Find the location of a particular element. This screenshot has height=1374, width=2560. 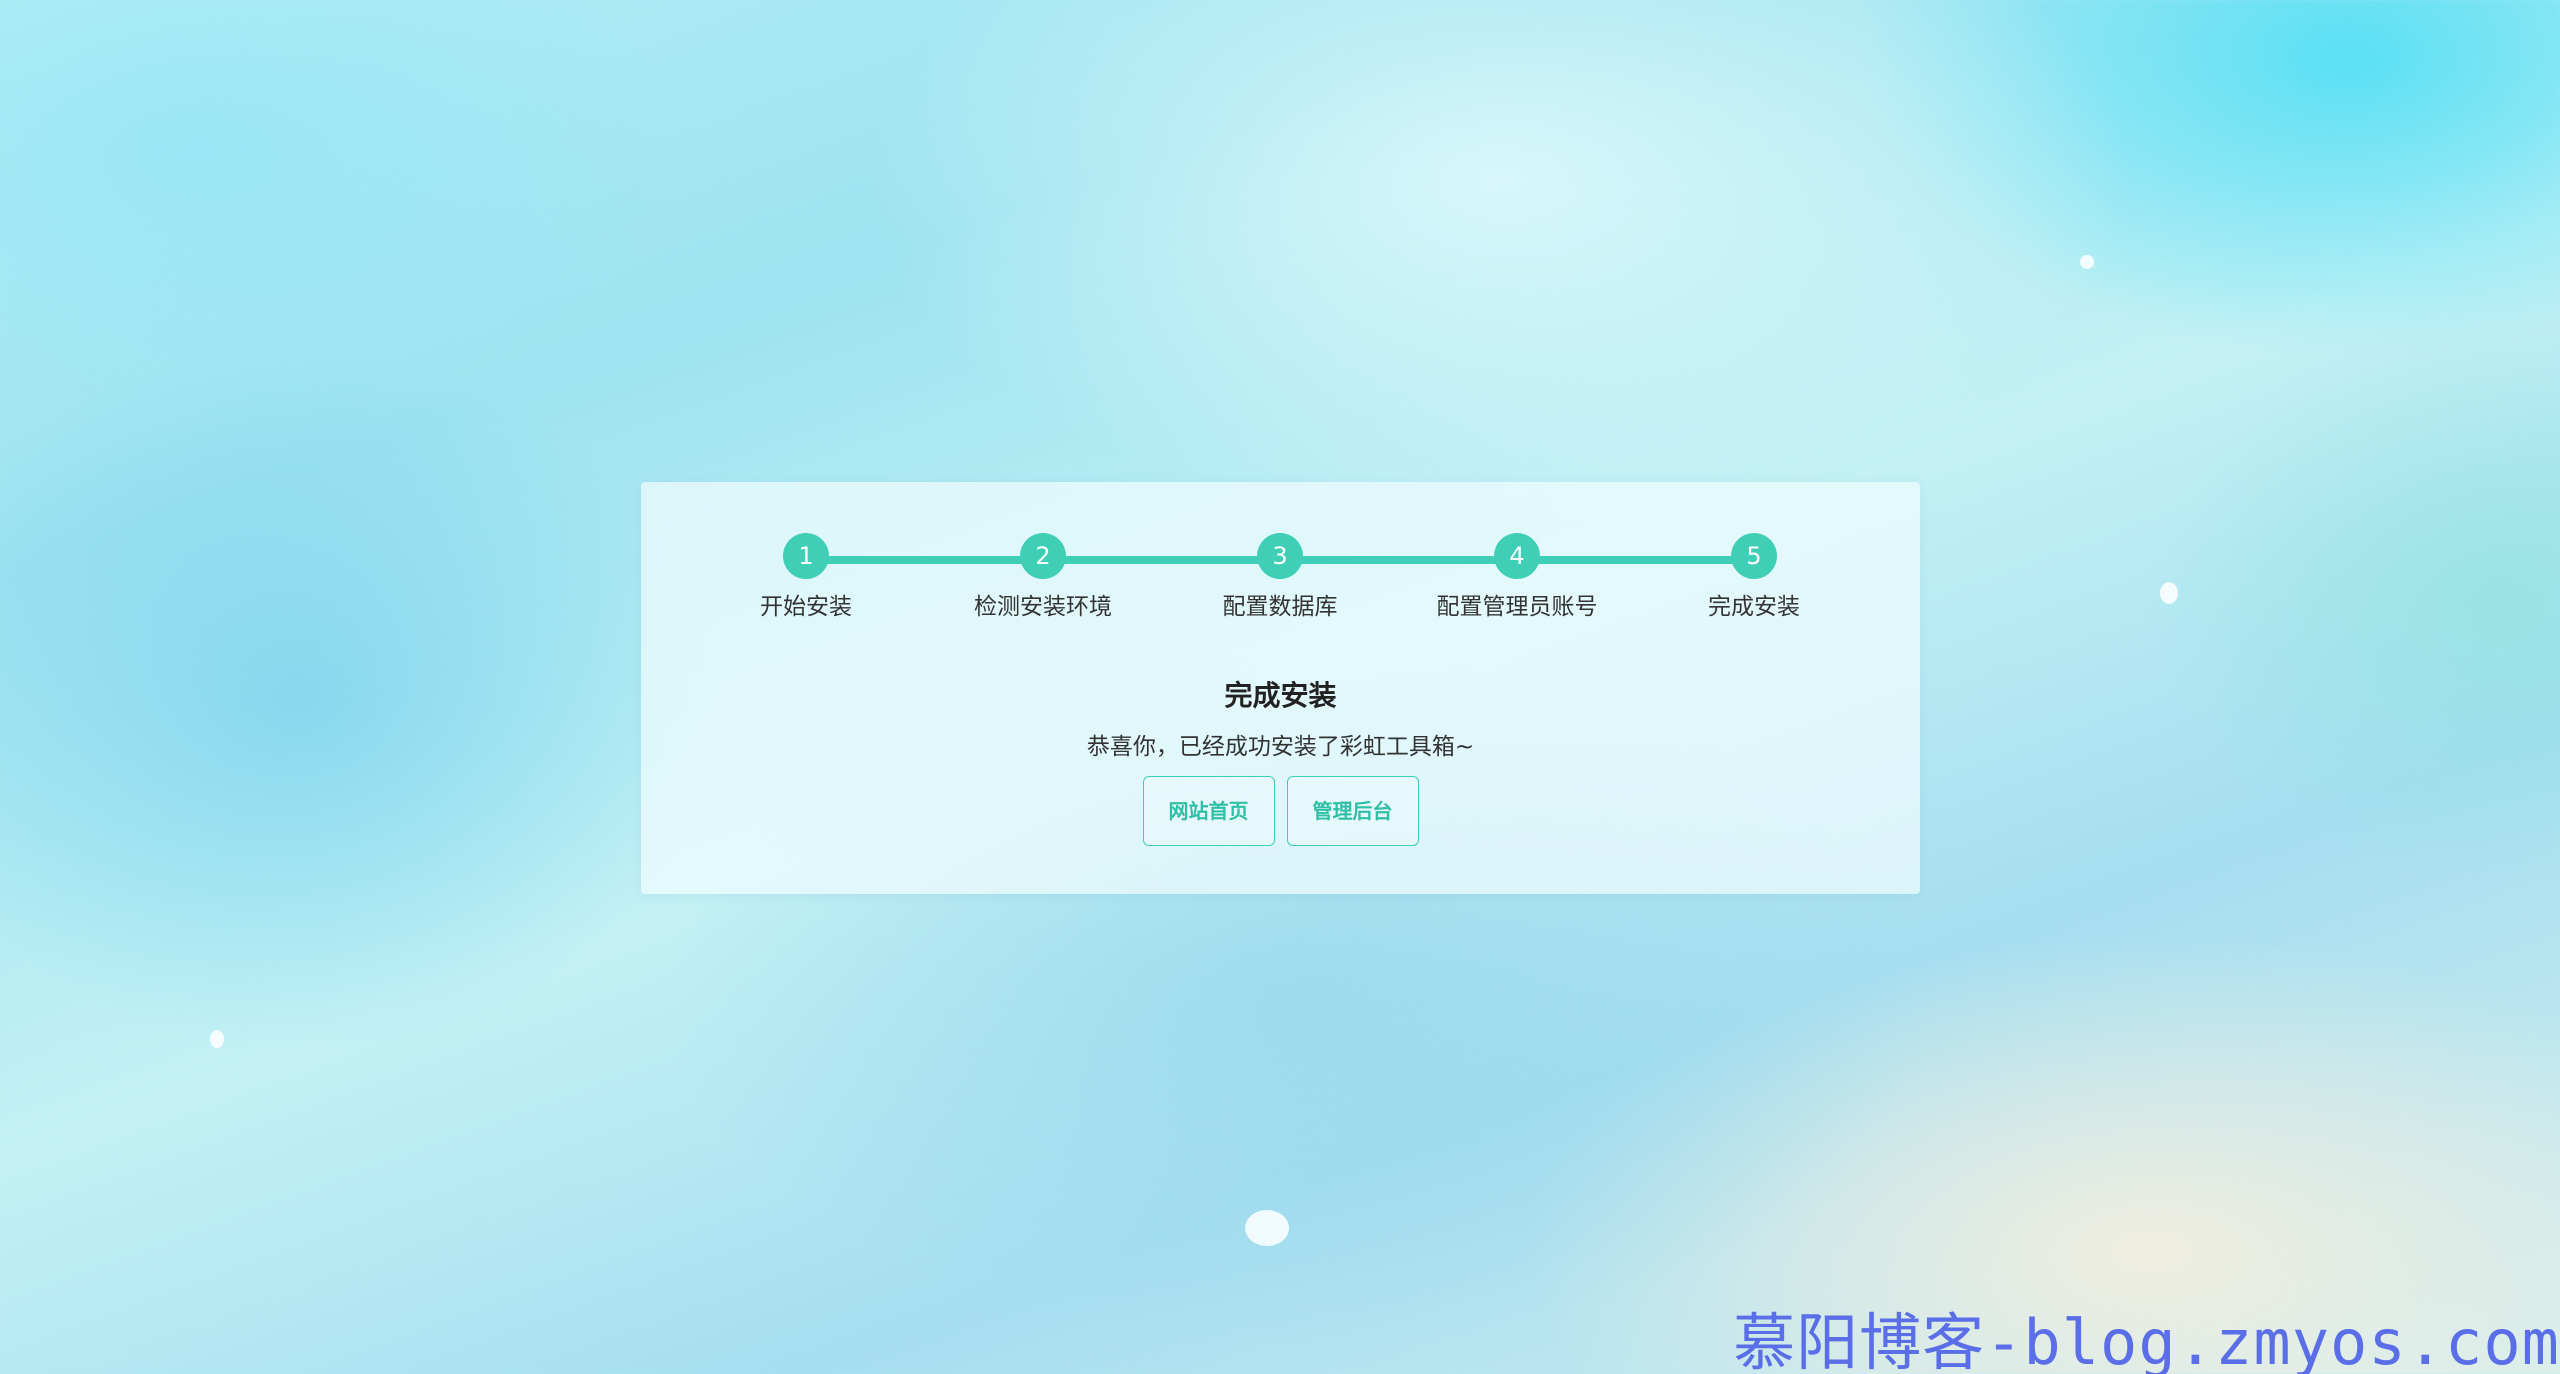

step-number: 5 is located at coordinates (1754, 556).